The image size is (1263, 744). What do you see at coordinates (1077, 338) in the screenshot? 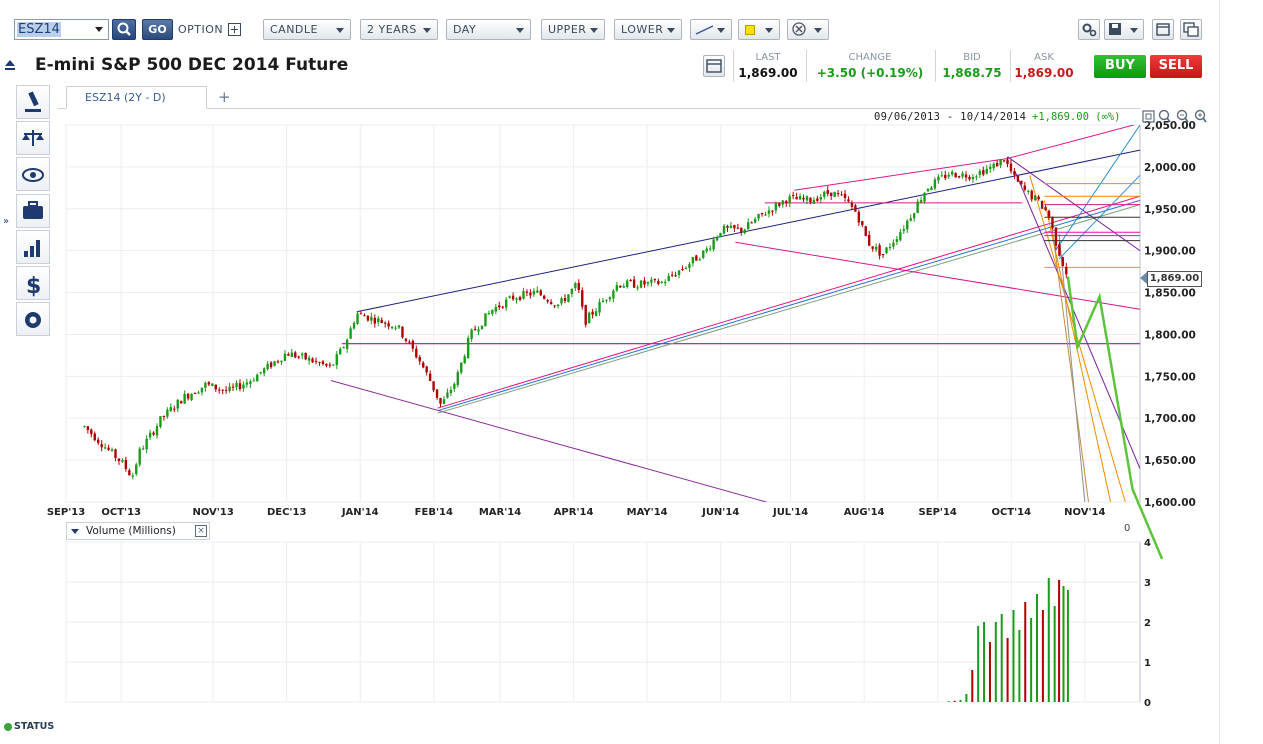
I see `fan-line-orange` at bounding box center [1077, 338].